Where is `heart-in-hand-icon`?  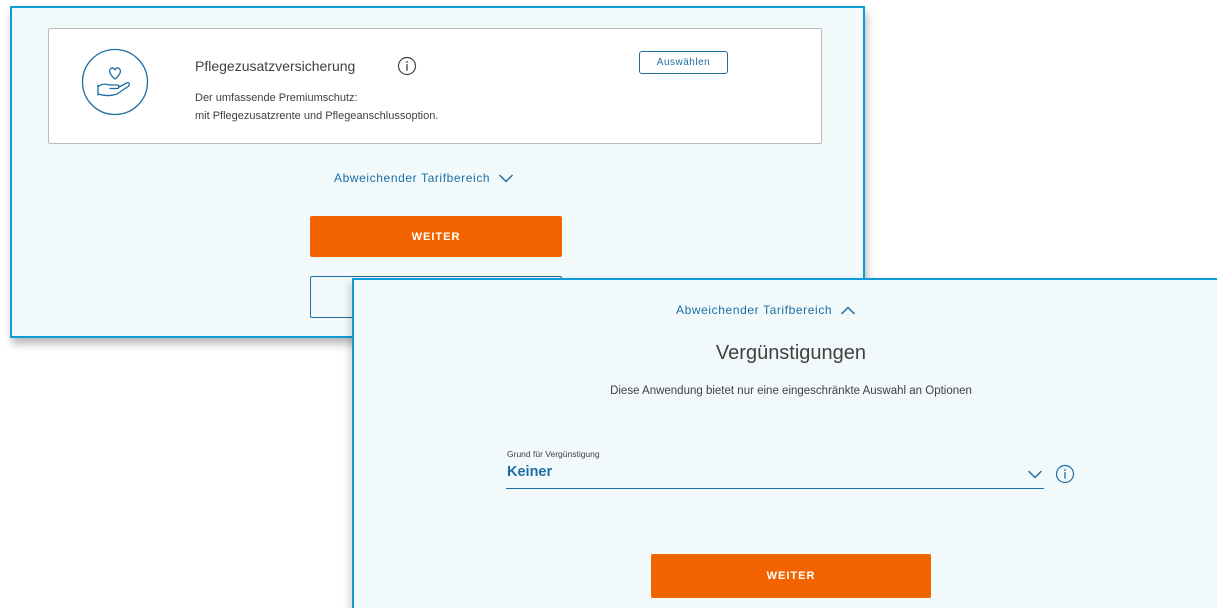
heart-in-hand-icon is located at coordinates (115, 82).